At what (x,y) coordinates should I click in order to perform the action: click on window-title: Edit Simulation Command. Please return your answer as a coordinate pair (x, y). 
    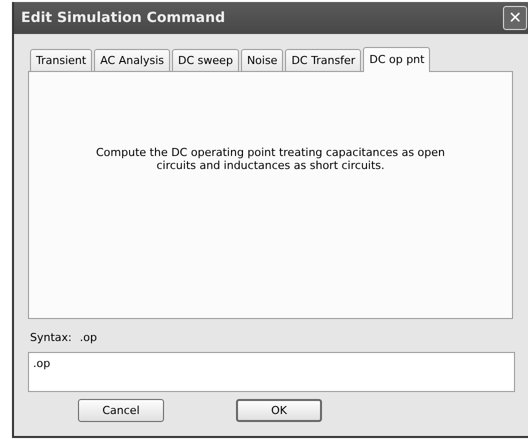
    Looking at the image, I should click on (123, 18).